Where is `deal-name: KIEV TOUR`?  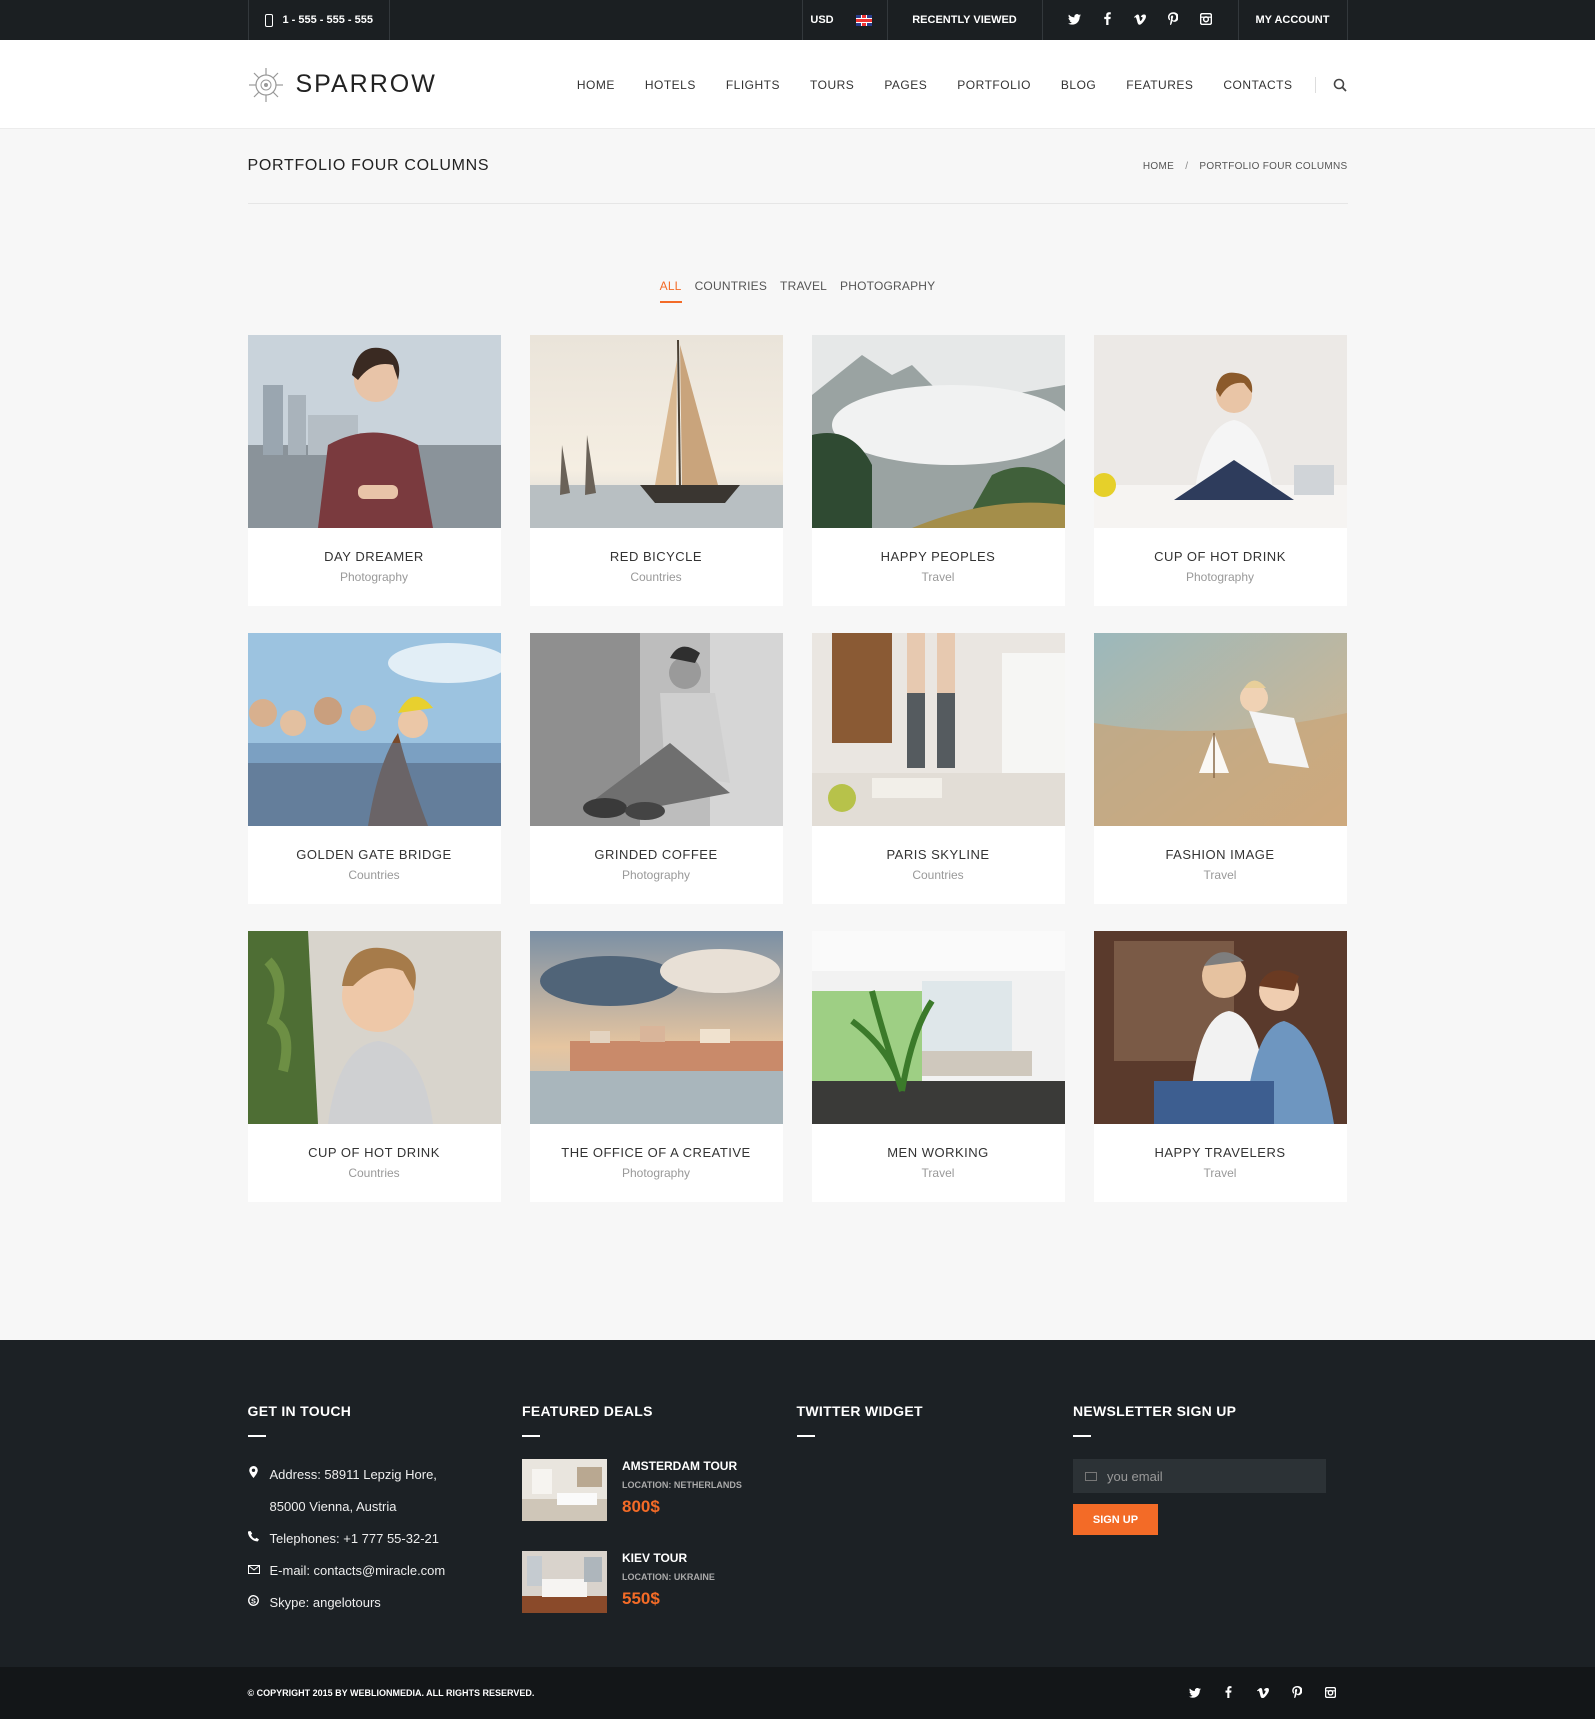 deal-name: KIEV TOUR is located at coordinates (655, 1558).